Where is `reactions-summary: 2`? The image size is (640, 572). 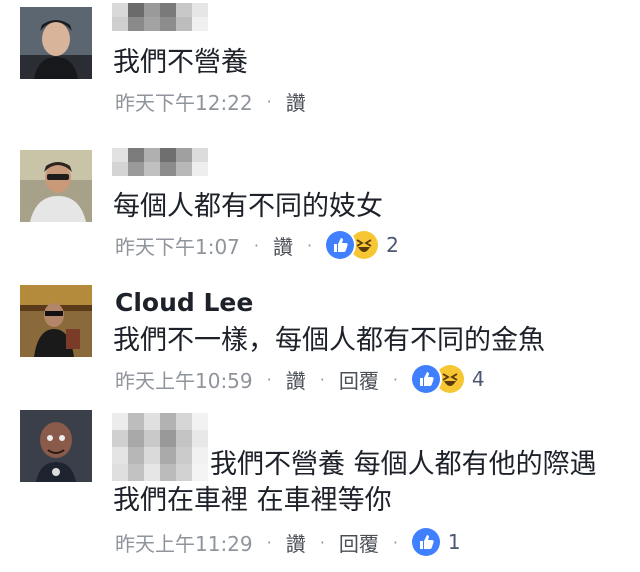 reactions-summary: 2 is located at coordinates (362, 245).